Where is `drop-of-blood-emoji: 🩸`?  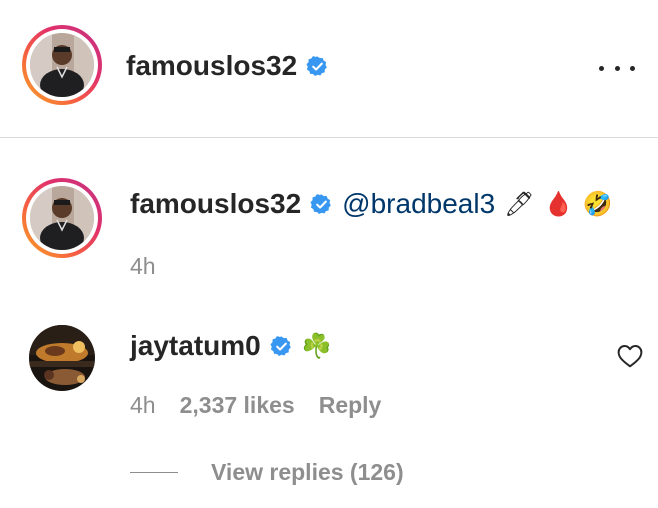 drop-of-blood-emoji: 🩸 is located at coordinates (558, 204).